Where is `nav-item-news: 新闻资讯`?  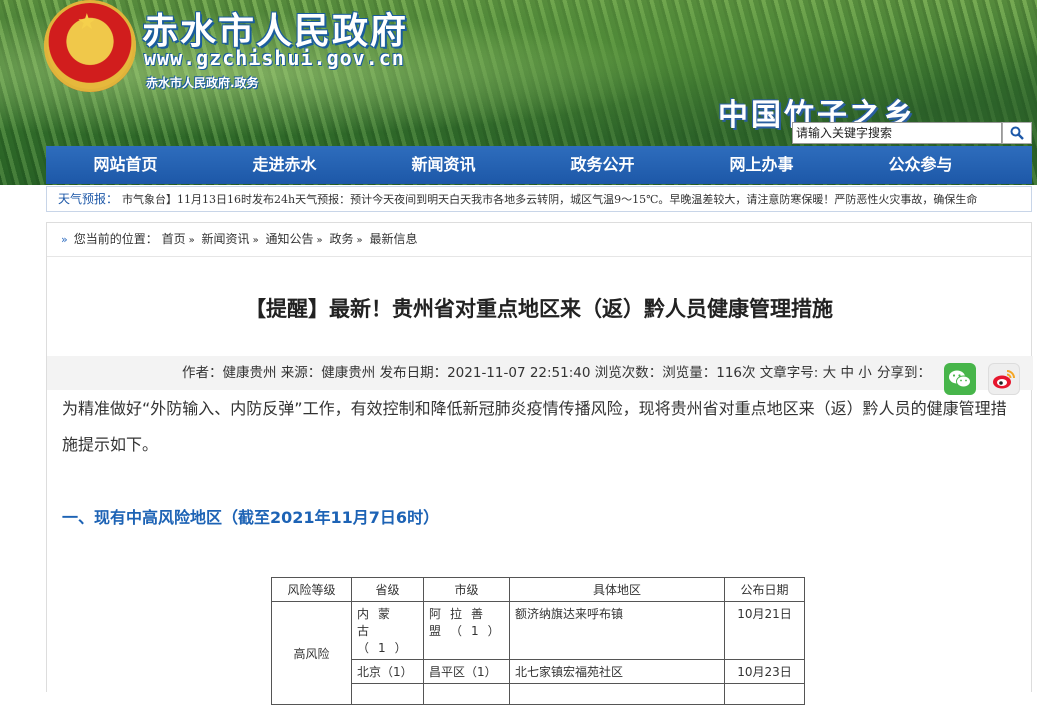 nav-item-news: 新闻资讯 is located at coordinates (443, 165).